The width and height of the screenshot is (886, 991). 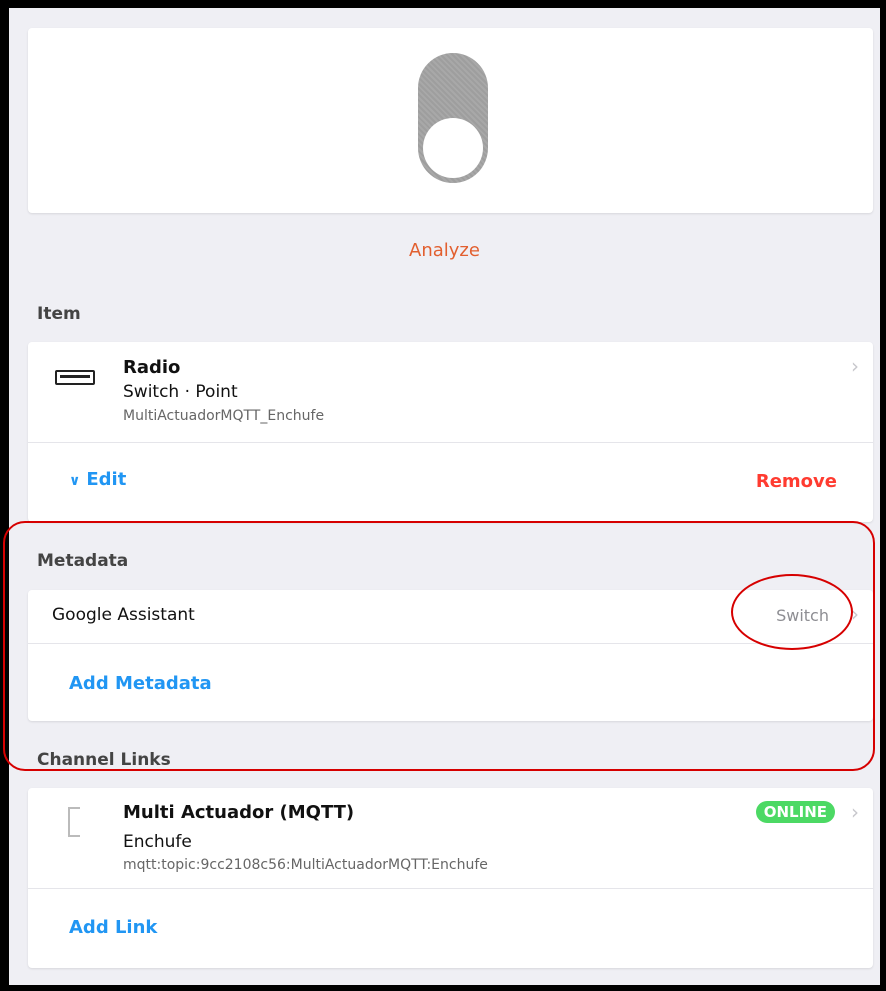 I want to click on item-section-title: Item, so click(x=59, y=314).